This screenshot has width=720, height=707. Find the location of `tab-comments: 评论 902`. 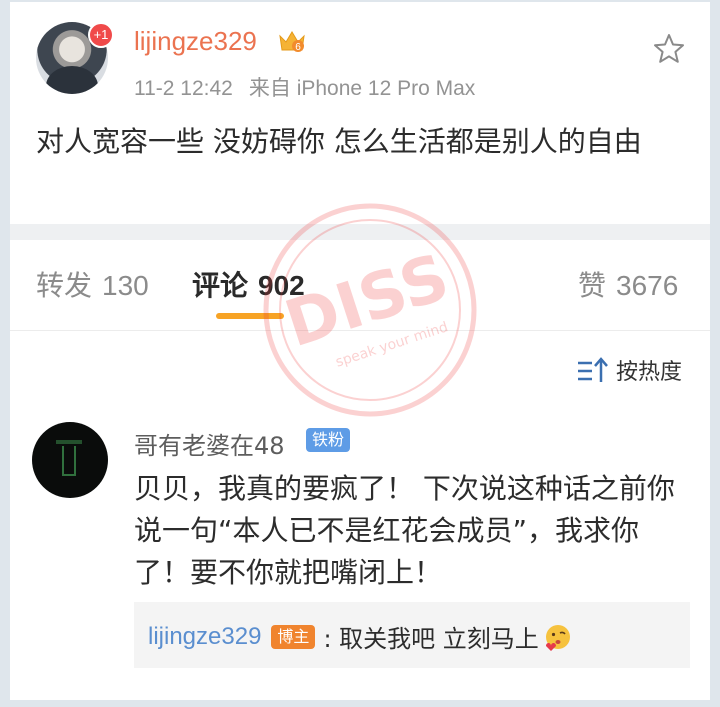

tab-comments: 评论 902 is located at coordinates (248, 284).